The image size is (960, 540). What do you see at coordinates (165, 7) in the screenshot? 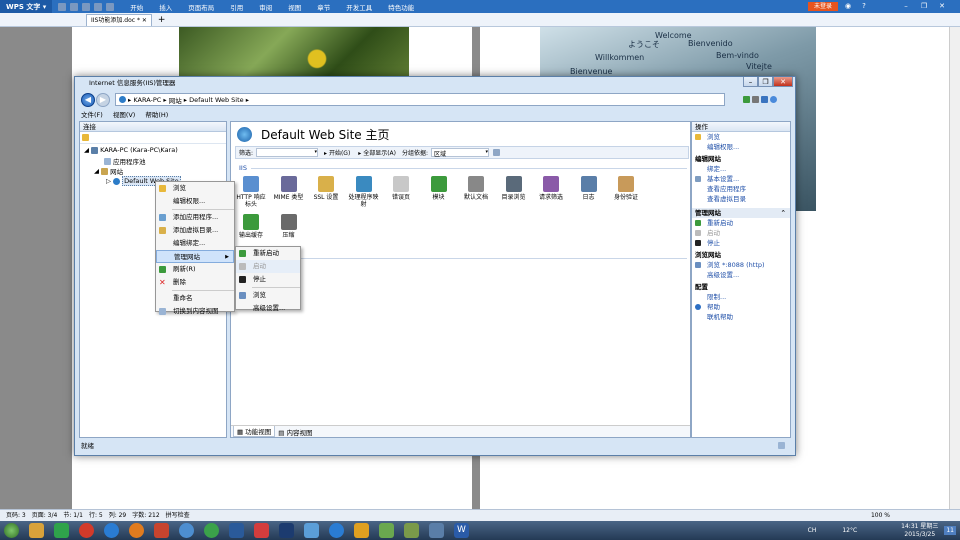
I see `menu-insert: 插入` at bounding box center [165, 7].